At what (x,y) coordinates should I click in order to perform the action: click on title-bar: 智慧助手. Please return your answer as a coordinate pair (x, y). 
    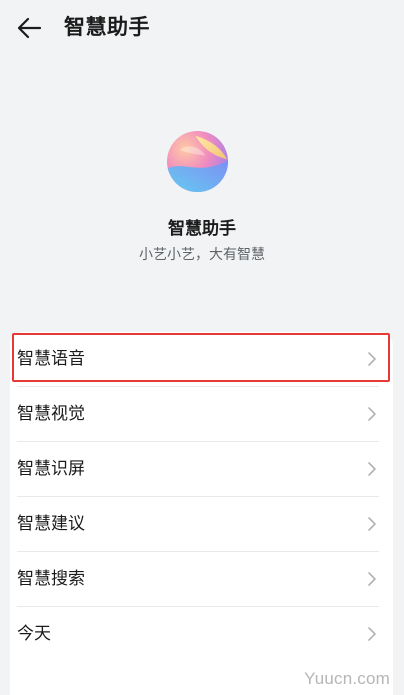
    Looking at the image, I should click on (202, 28).